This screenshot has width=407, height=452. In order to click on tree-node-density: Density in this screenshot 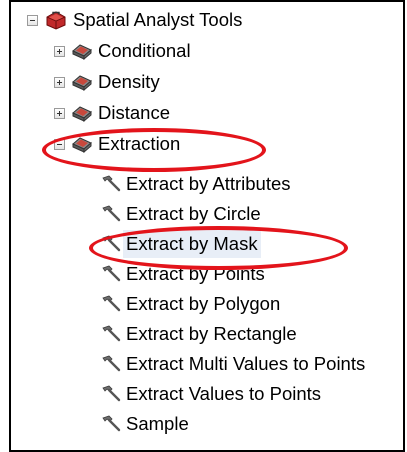, I will do `click(107, 82)`.